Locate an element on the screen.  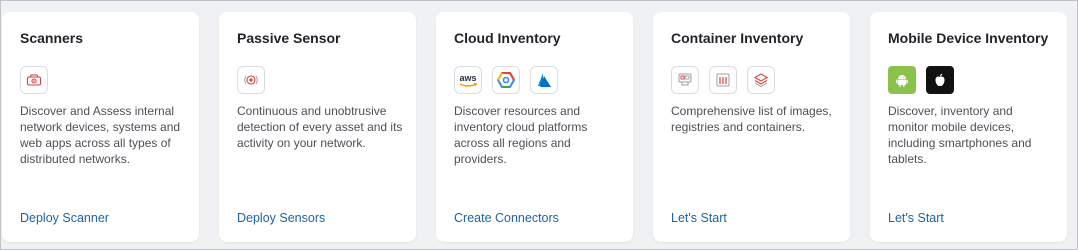
aws-icon-label: aws is located at coordinates (467, 78).